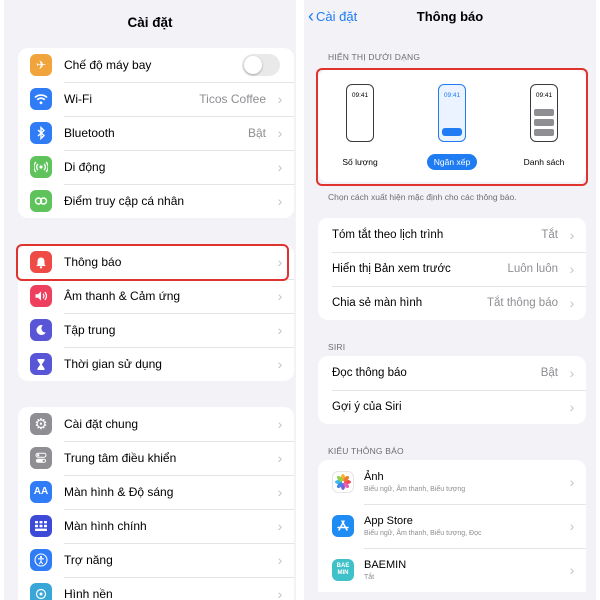 Image resolution: width=600 pixels, height=600 pixels. I want to click on app-alert-styles: Tắt, so click(369, 577).